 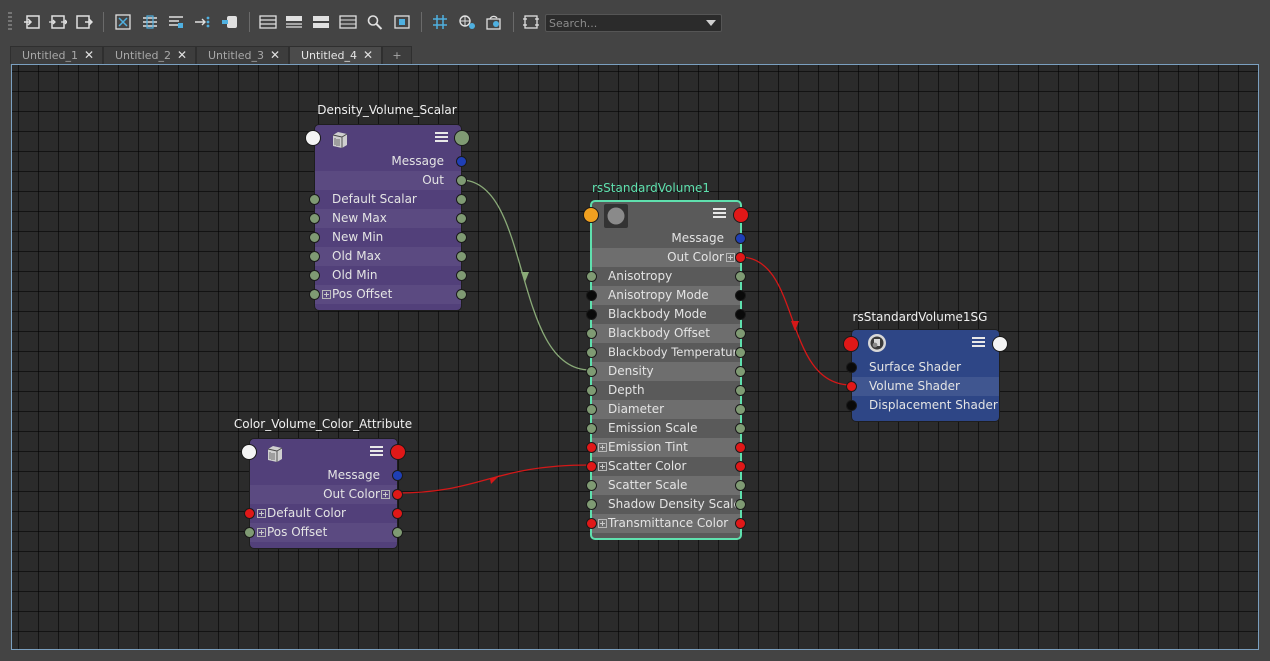 What do you see at coordinates (391, 180) in the screenshot?
I see `attribute-row: Out` at bounding box center [391, 180].